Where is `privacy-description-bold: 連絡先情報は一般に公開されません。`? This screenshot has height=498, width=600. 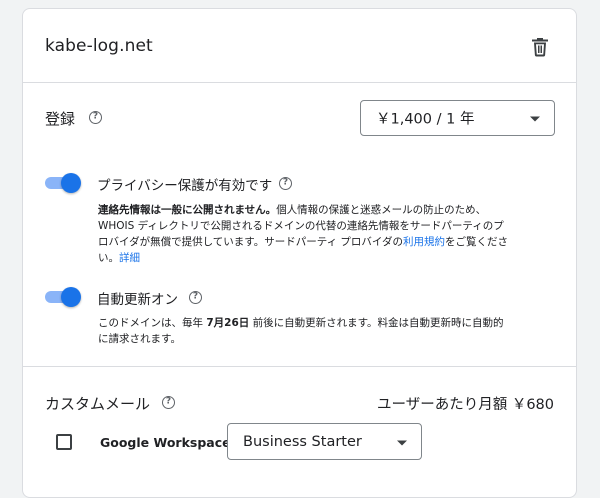 privacy-description-bold: 連絡先情報は一般に公開されません。 is located at coordinates (187, 210).